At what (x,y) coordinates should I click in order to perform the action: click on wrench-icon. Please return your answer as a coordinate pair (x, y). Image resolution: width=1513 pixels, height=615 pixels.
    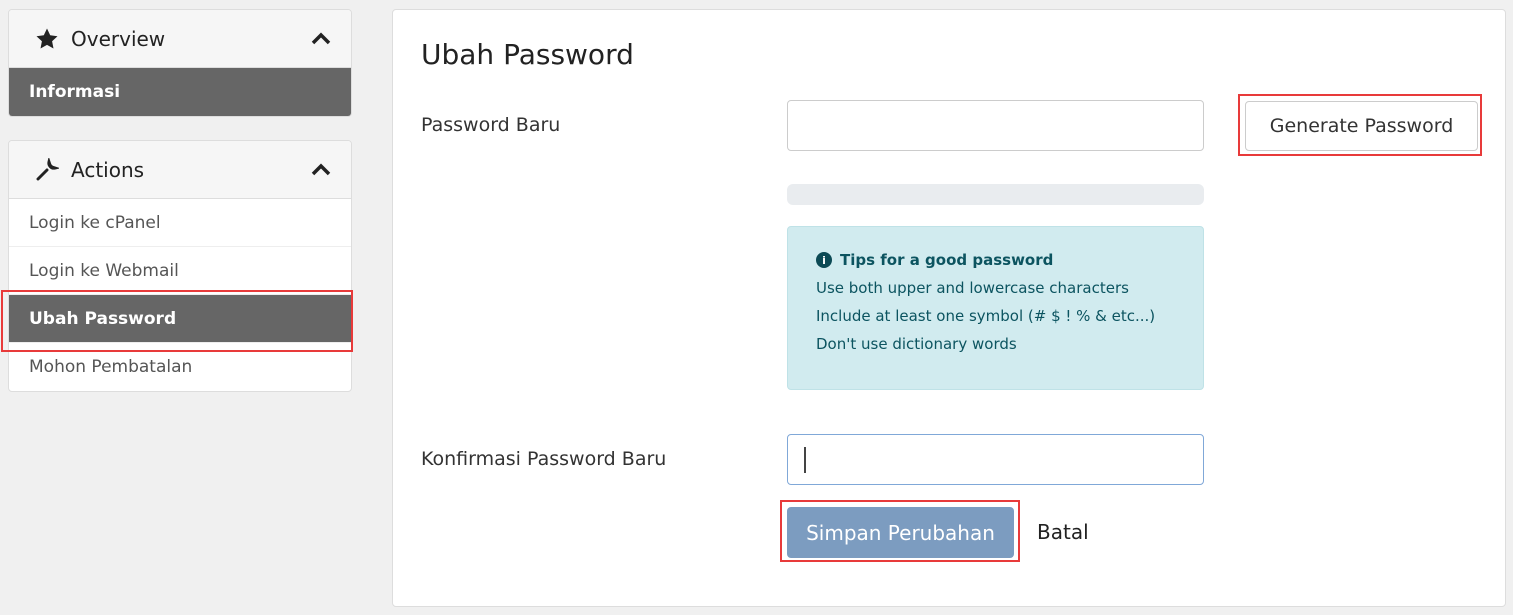
    Looking at the image, I should click on (48, 169).